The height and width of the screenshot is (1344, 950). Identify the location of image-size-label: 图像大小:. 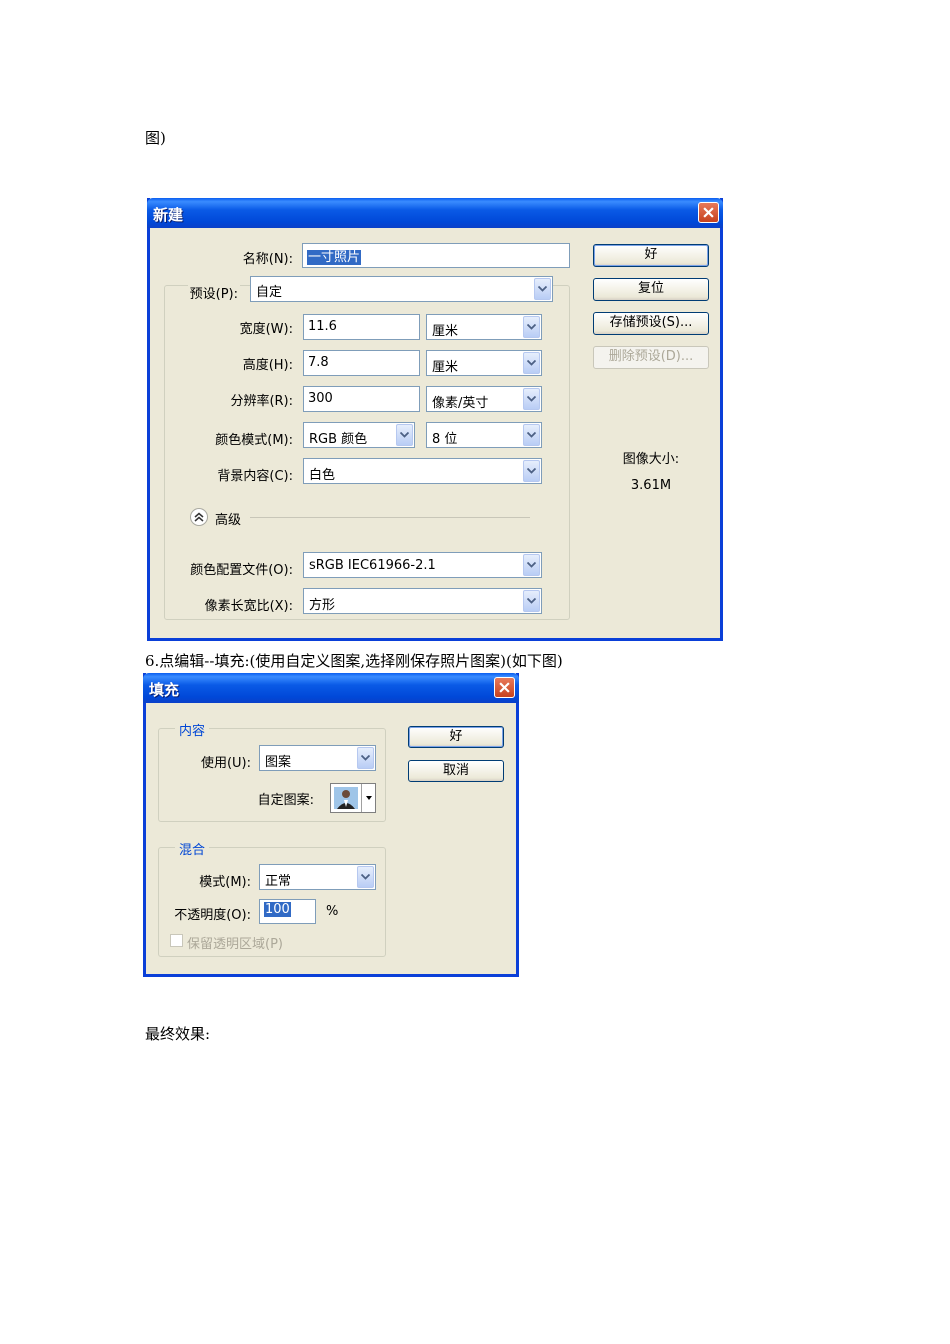
(651, 459).